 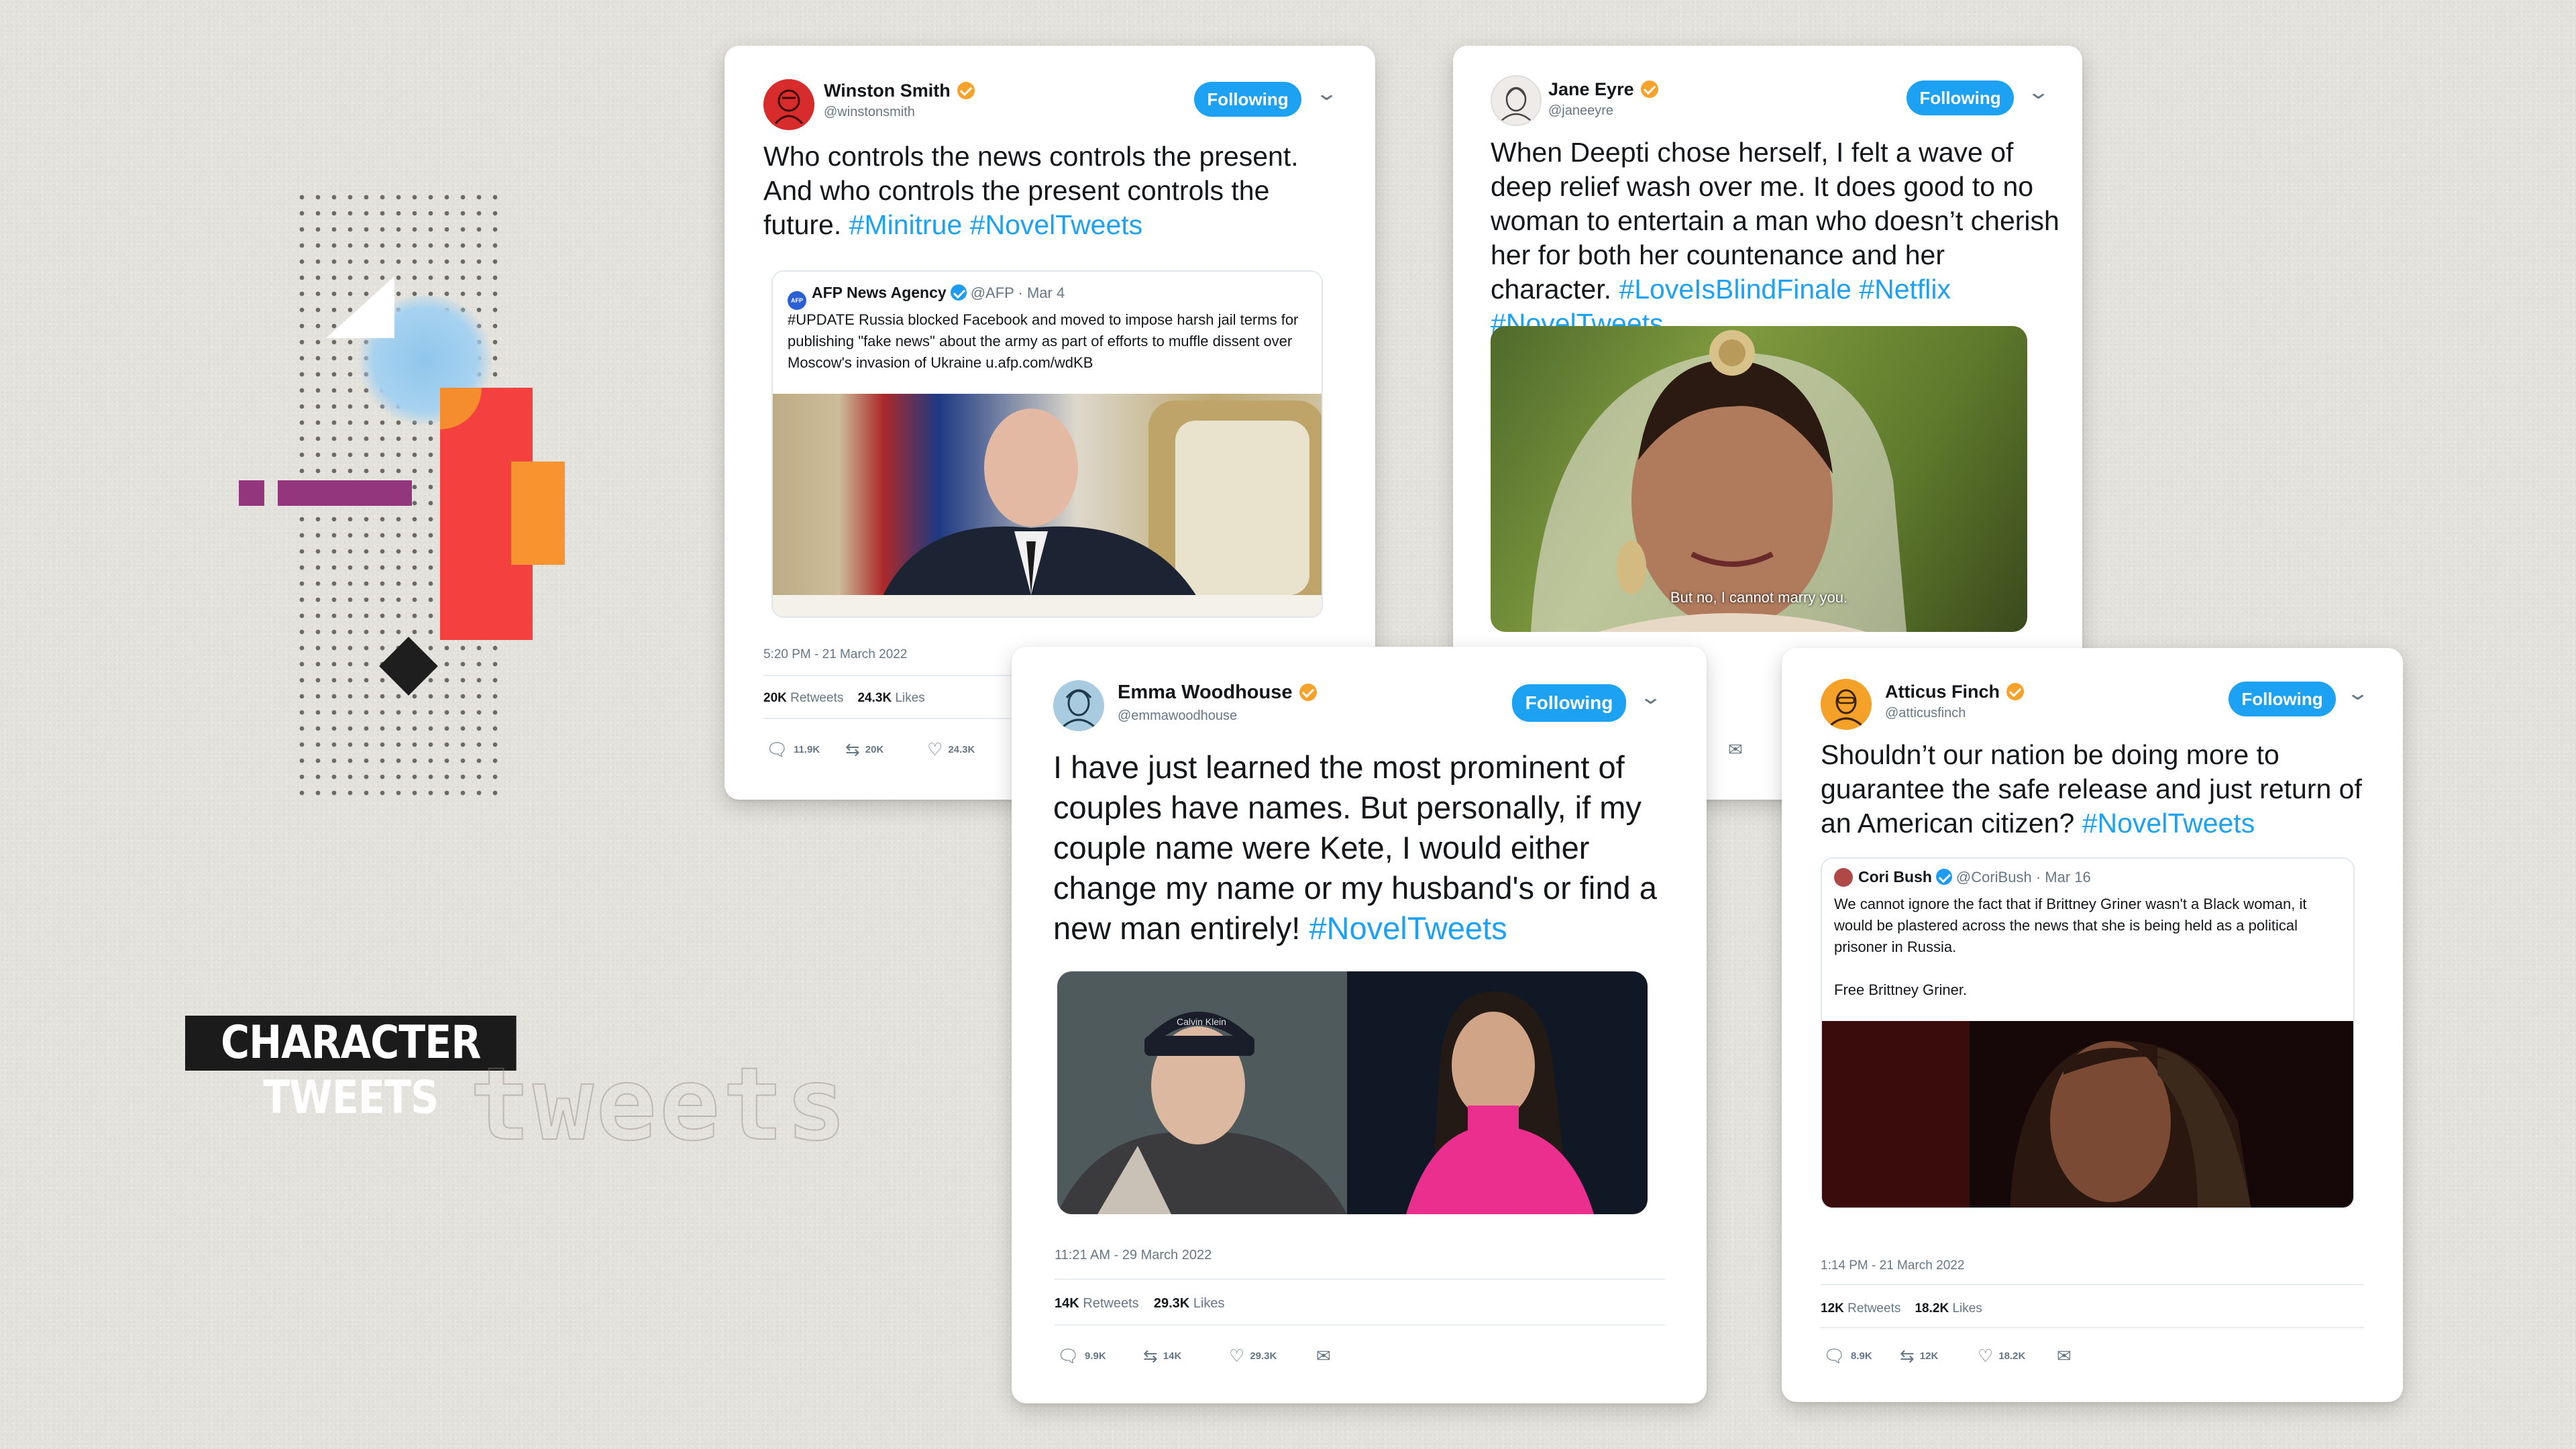 What do you see at coordinates (1140, 1303) in the screenshot?
I see `tweet-stats: 14K Retweets 29.3K Likes` at bounding box center [1140, 1303].